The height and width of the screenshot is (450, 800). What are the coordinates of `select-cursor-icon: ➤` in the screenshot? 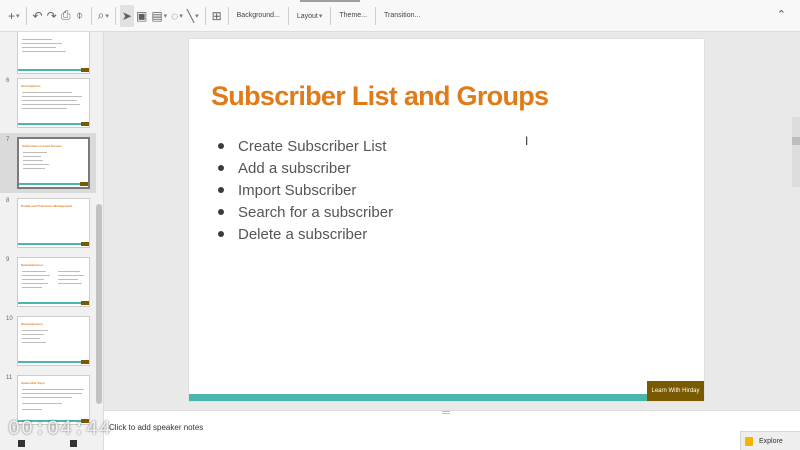 It's located at (126, 15).